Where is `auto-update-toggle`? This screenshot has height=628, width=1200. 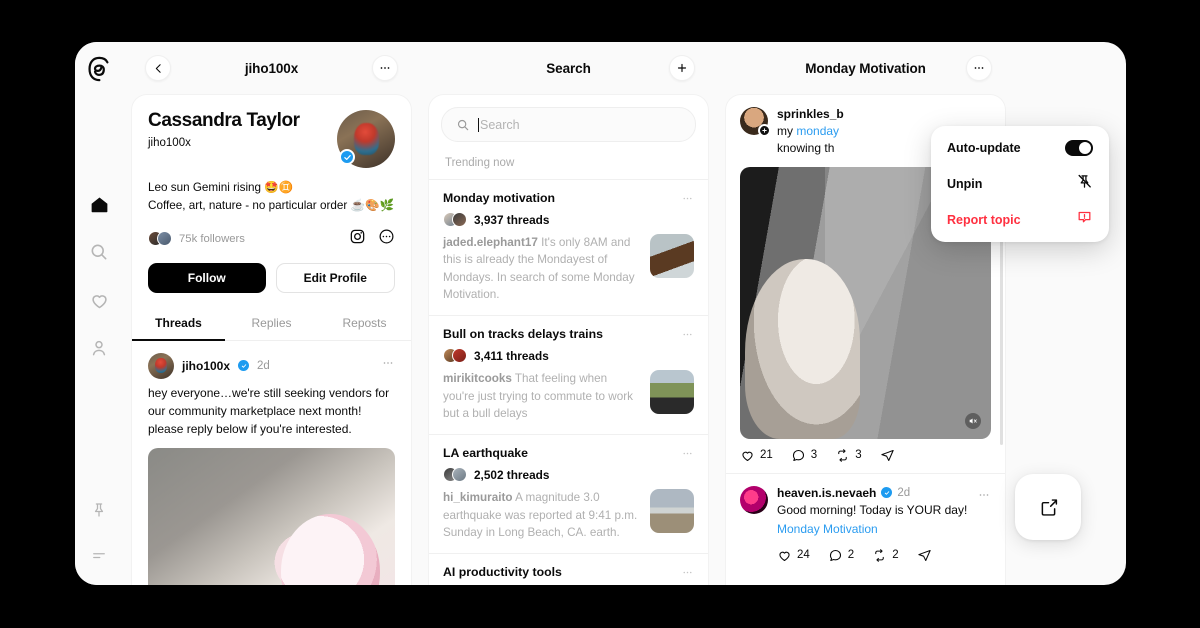 auto-update-toggle is located at coordinates (1079, 148).